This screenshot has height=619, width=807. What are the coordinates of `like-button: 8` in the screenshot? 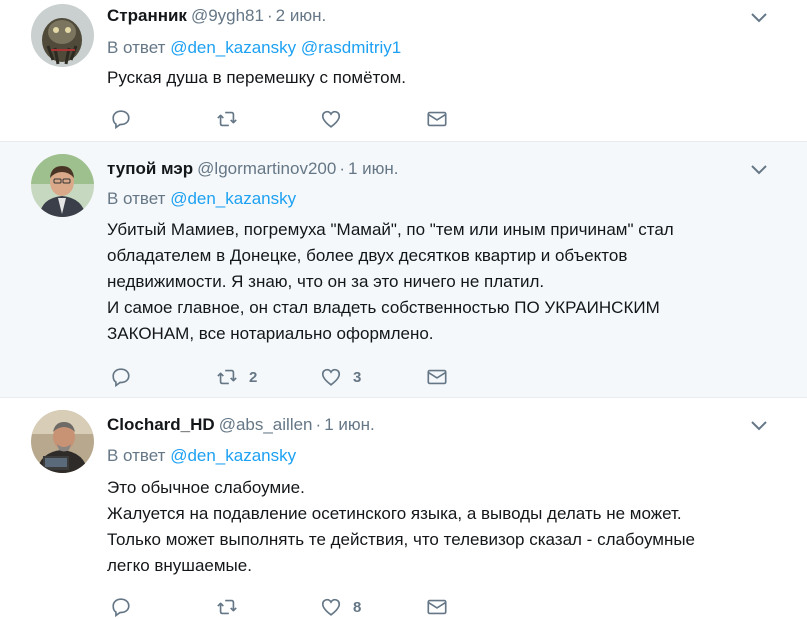 It's located at (340, 607).